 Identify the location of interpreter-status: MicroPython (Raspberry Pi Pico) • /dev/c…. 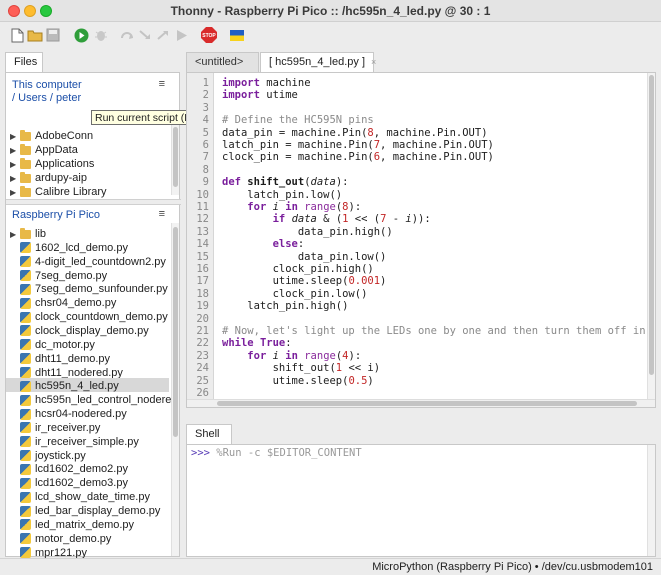
(512, 567).